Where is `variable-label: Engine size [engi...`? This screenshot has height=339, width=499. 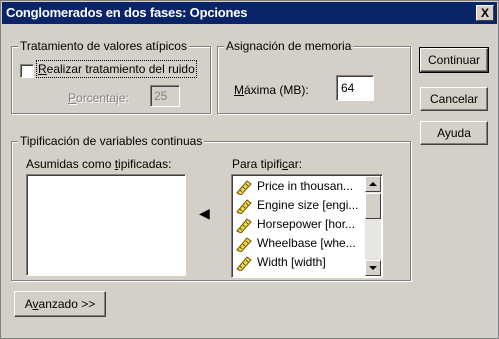
variable-label: Engine size [engi... is located at coordinates (308, 205).